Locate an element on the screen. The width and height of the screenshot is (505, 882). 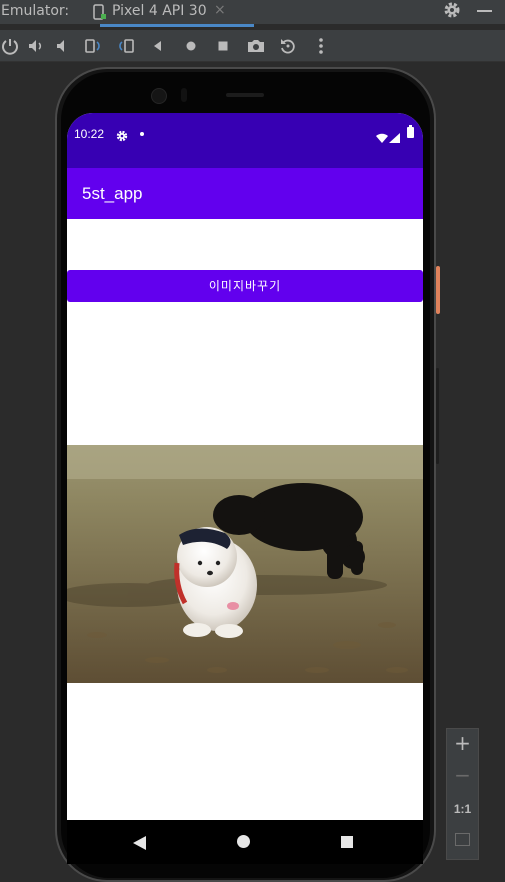
camera-icon is located at coordinates (256, 46).